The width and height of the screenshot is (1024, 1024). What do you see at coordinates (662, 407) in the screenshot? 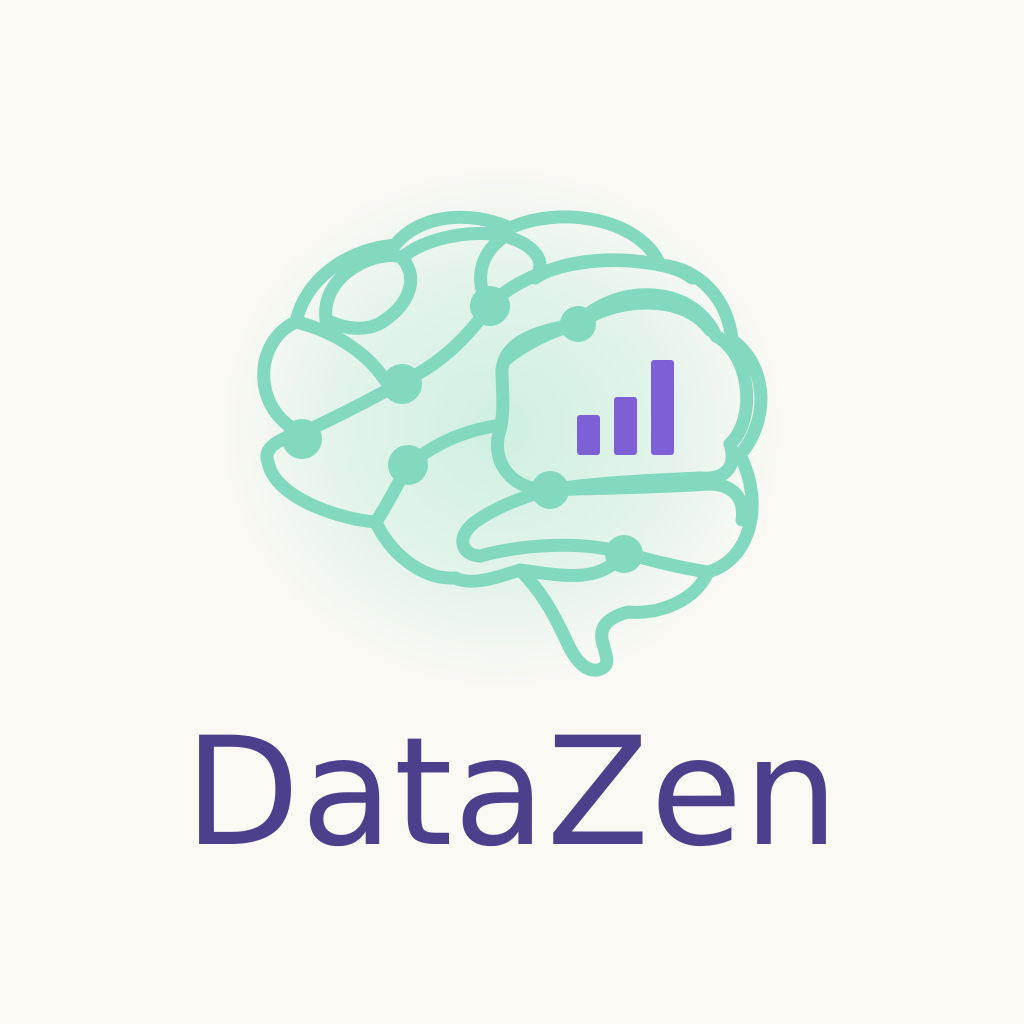
I see `bar-tall` at bounding box center [662, 407].